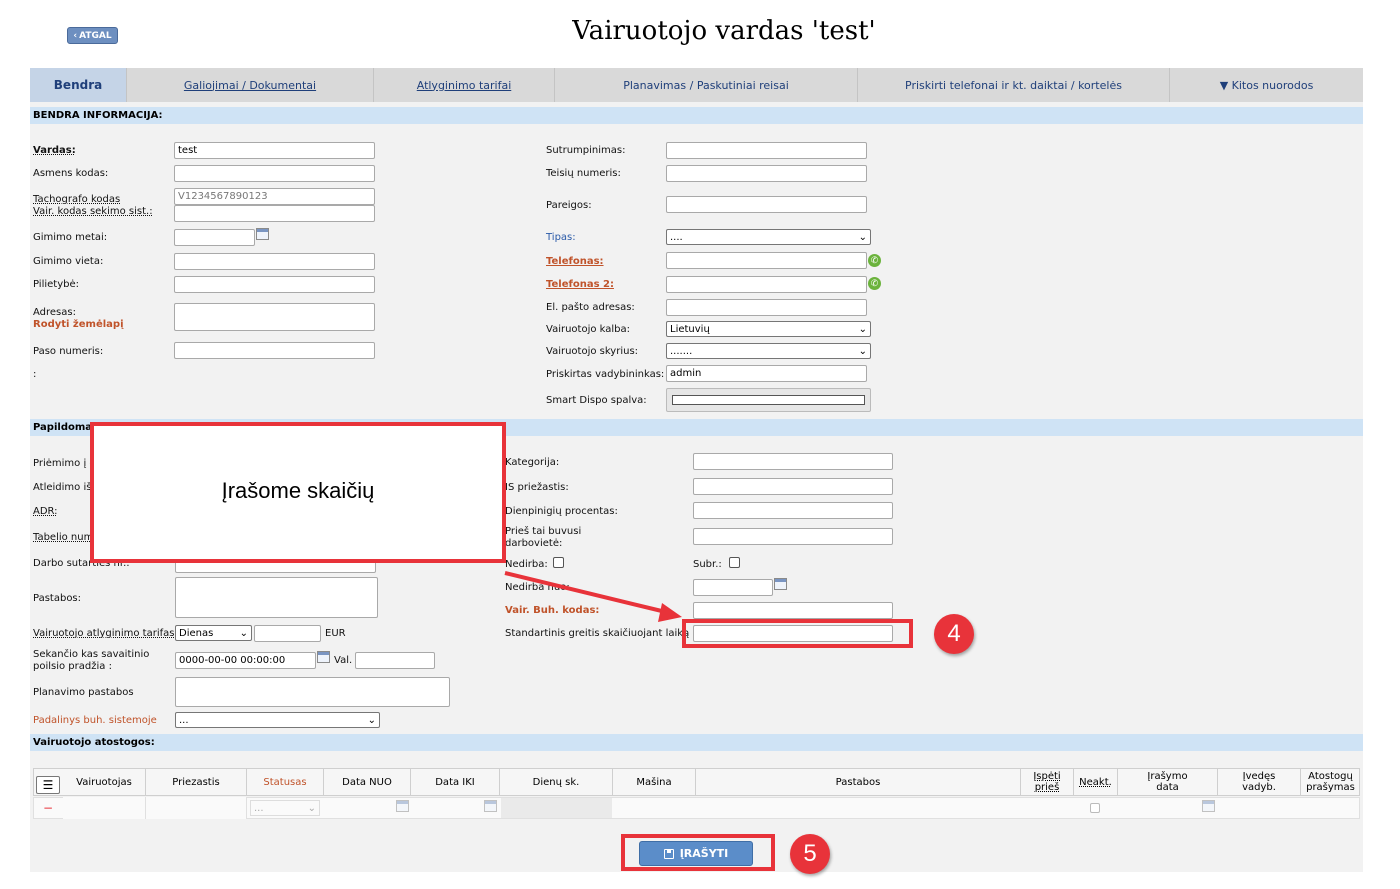 This screenshot has height=889, width=1400. What do you see at coordinates (593, 596) in the screenshot?
I see `annotation-arrow` at bounding box center [593, 596].